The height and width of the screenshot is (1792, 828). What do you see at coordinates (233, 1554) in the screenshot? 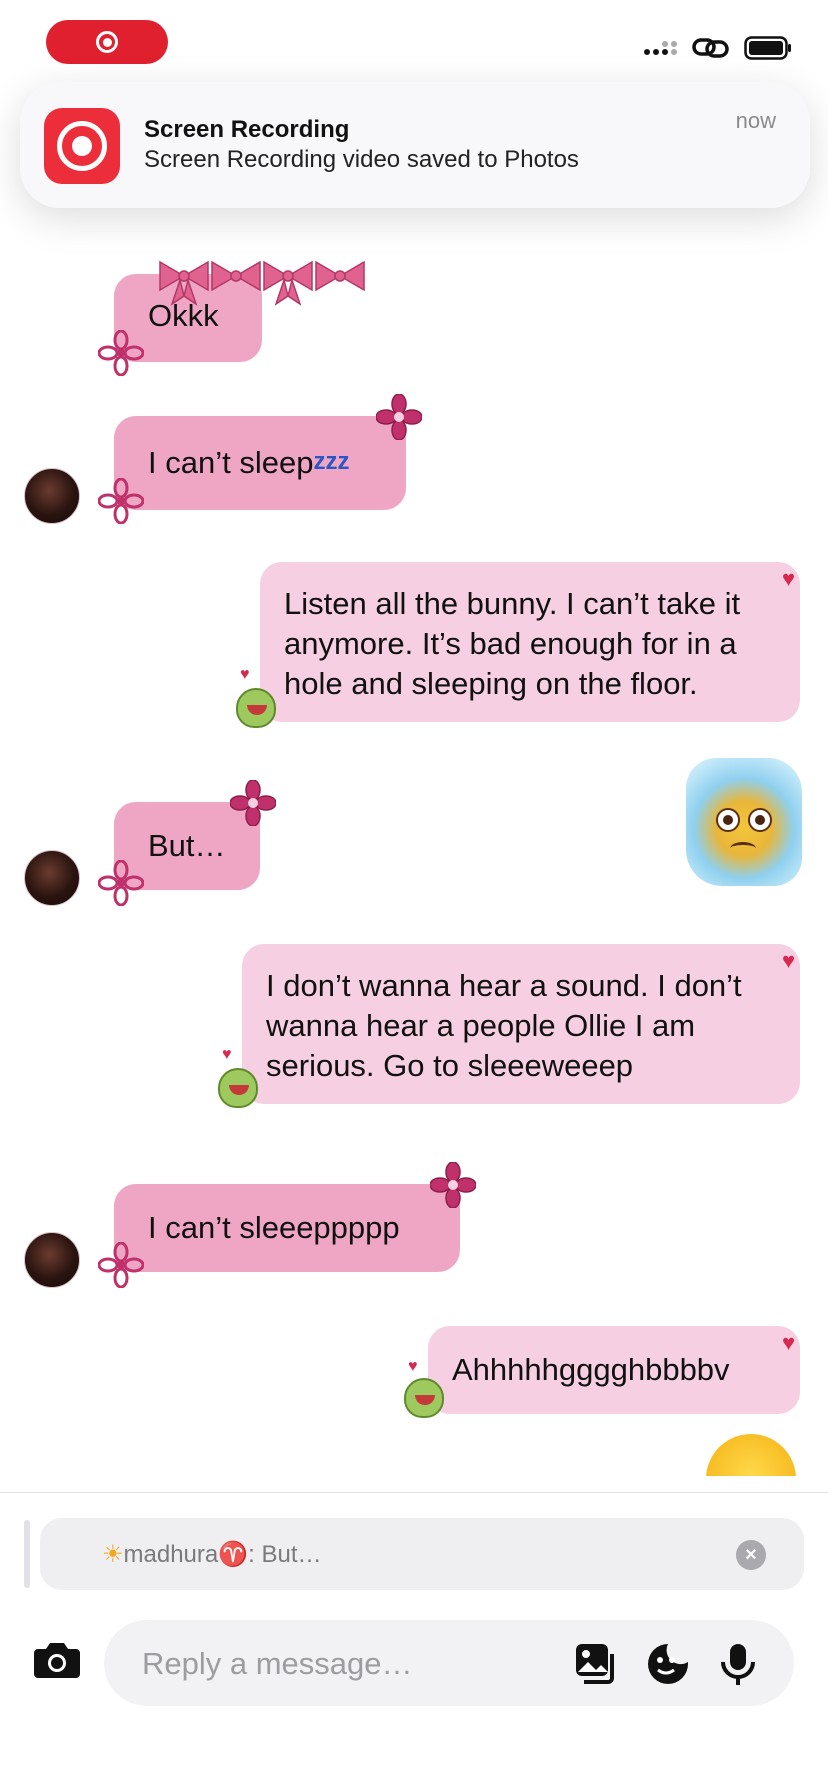
I see `flamingo-icon: ♈` at bounding box center [233, 1554].